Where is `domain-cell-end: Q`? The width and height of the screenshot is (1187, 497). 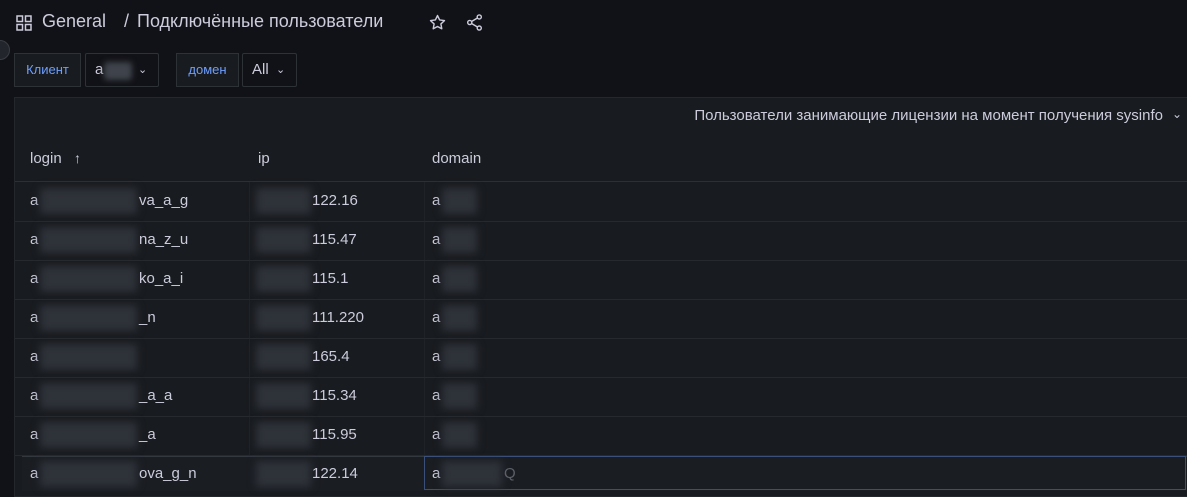 domain-cell-end: Q is located at coordinates (510, 473).